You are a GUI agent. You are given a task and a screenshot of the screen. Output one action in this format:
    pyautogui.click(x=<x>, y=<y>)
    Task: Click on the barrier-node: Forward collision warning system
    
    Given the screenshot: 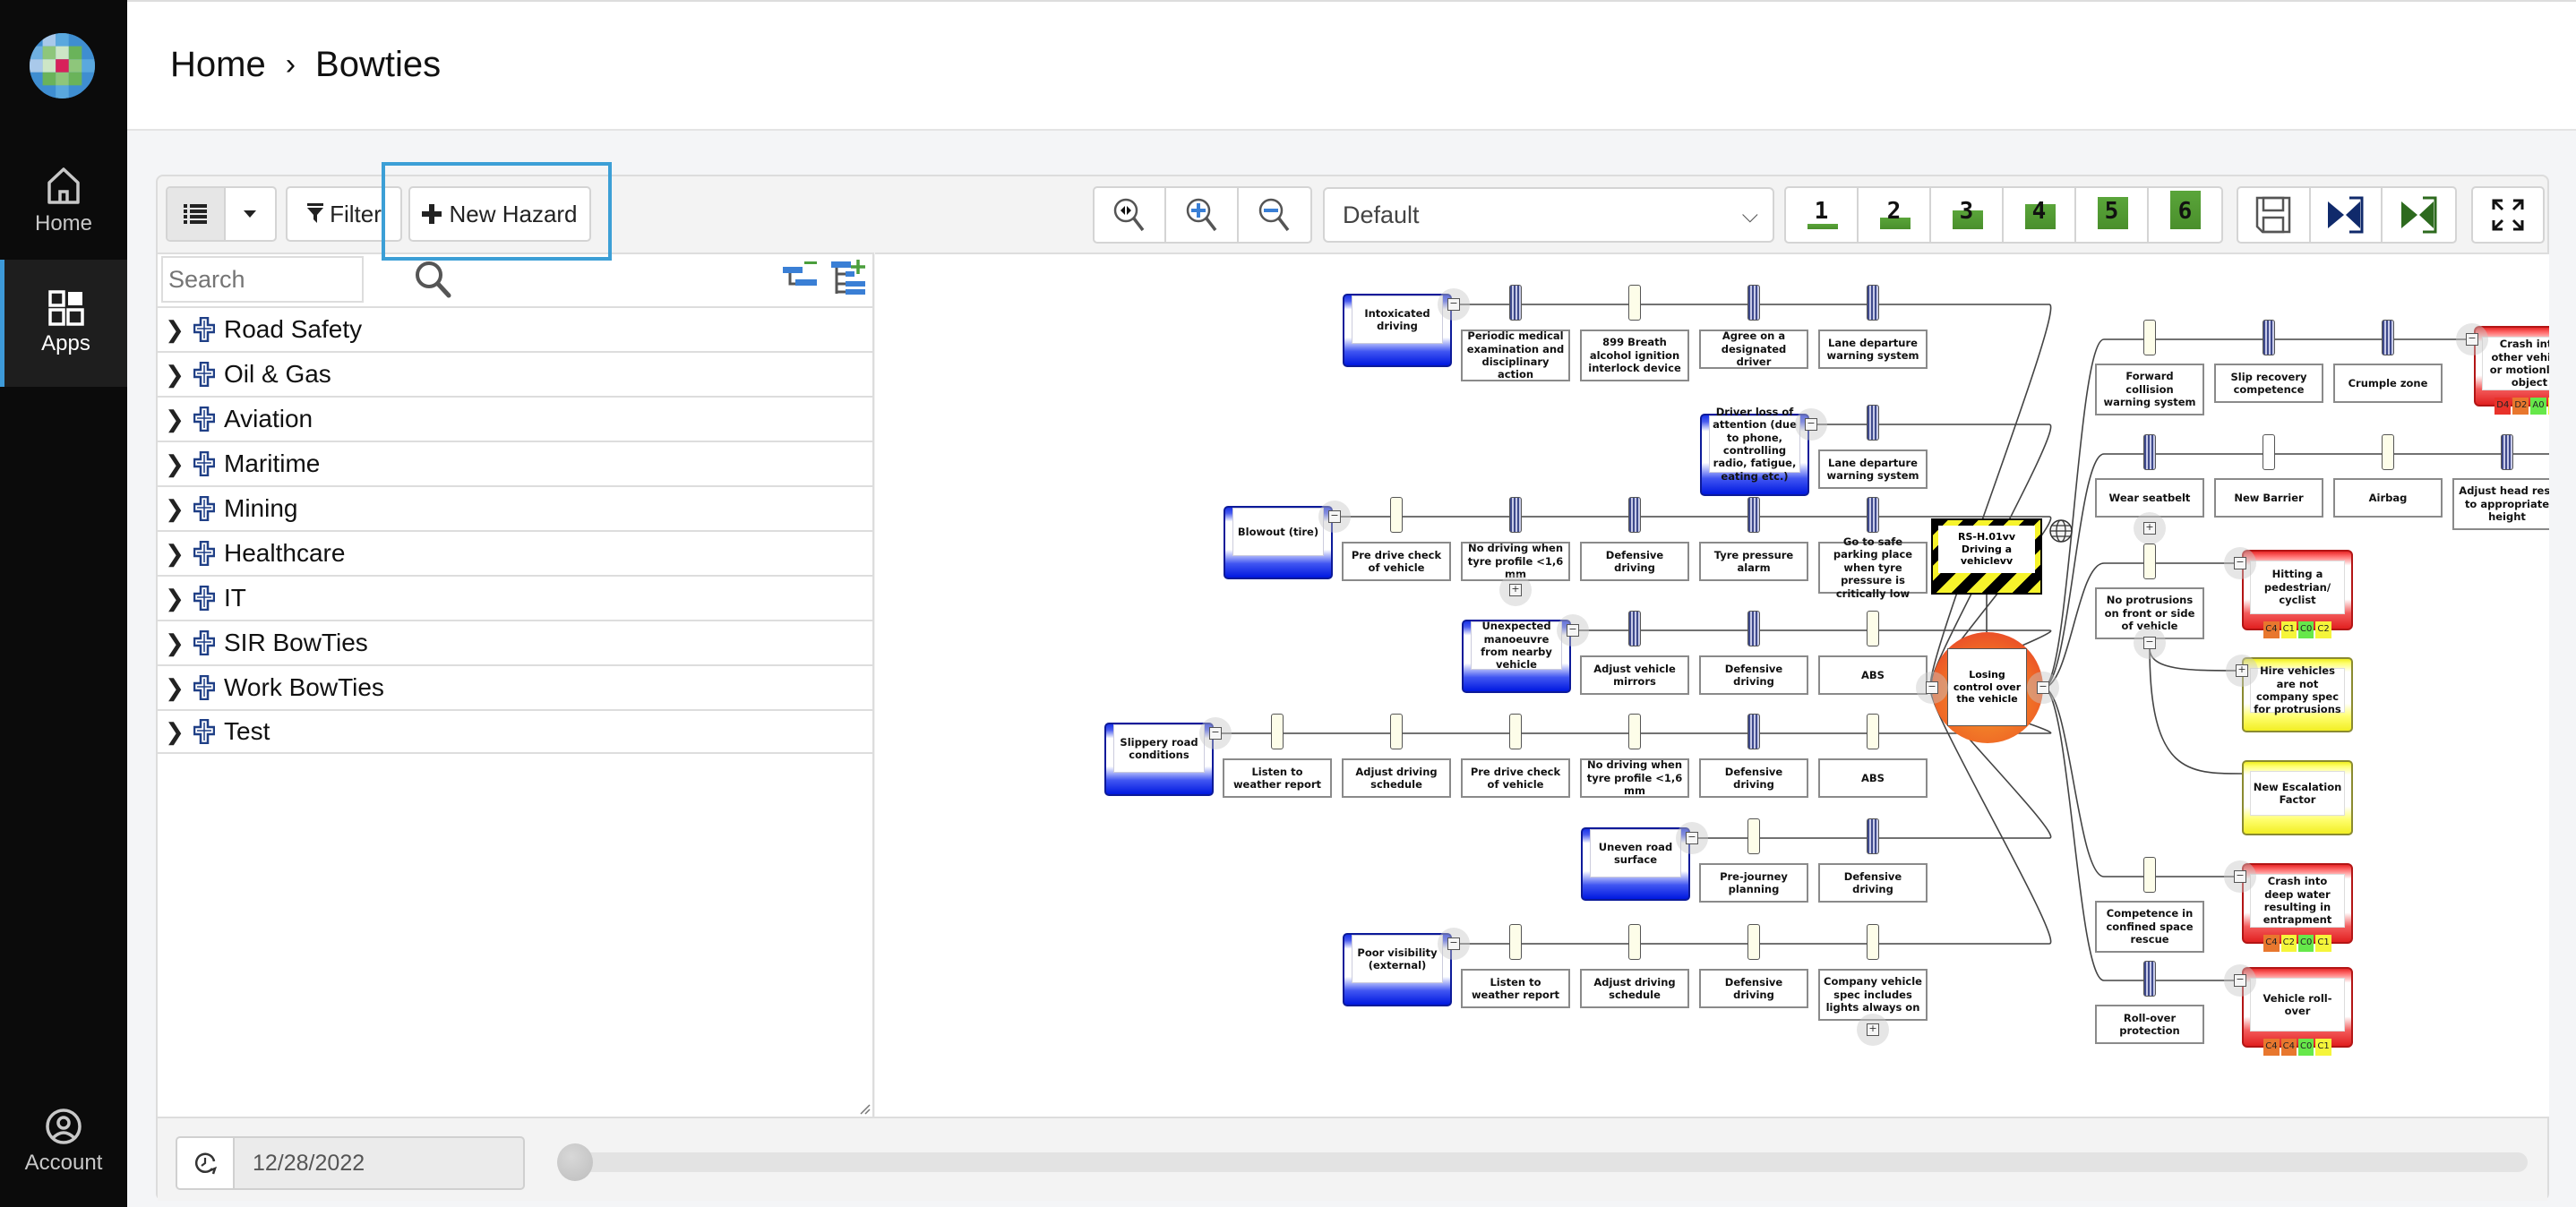 What is the action you would take?
    pyautogui.click(x=2149, y=389)
    